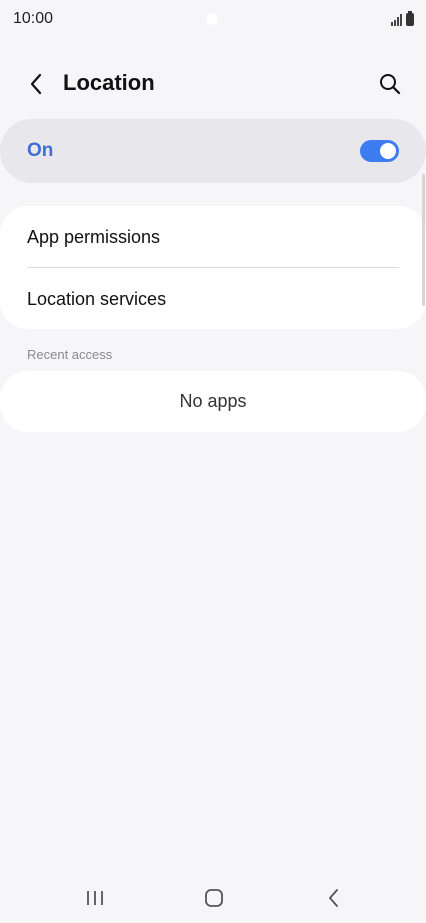 The width and height of the screenshot is (426, 923). Describe the element at coordinates (94, 237) in the screenshot. I see `menu-item-label: App permissions` at that location.